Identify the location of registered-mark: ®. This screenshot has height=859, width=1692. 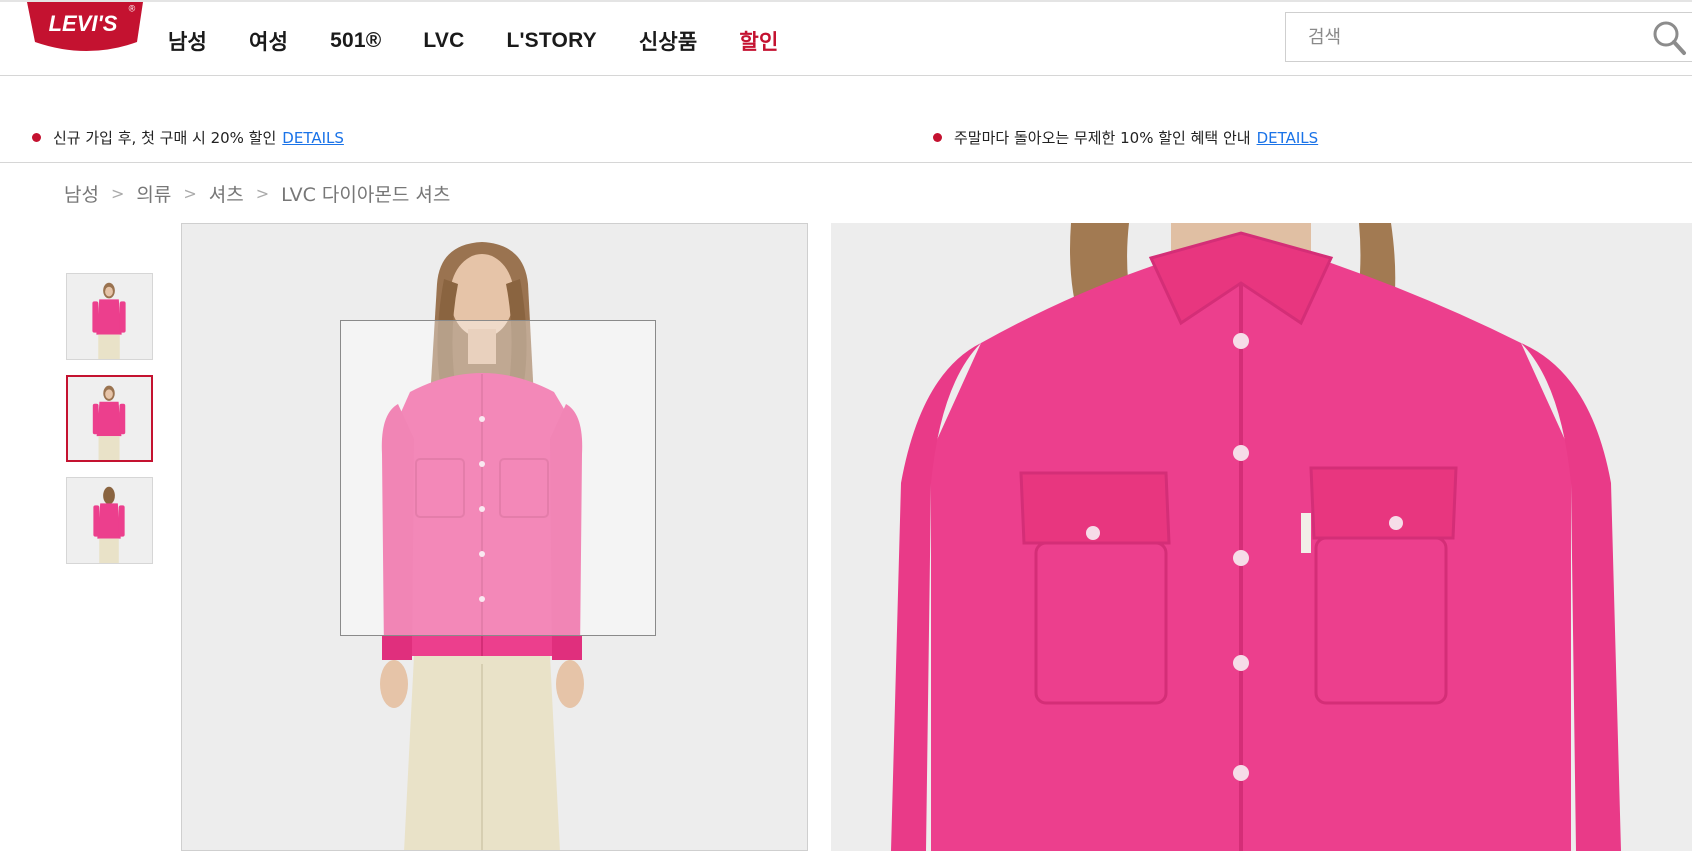
(132, 9).